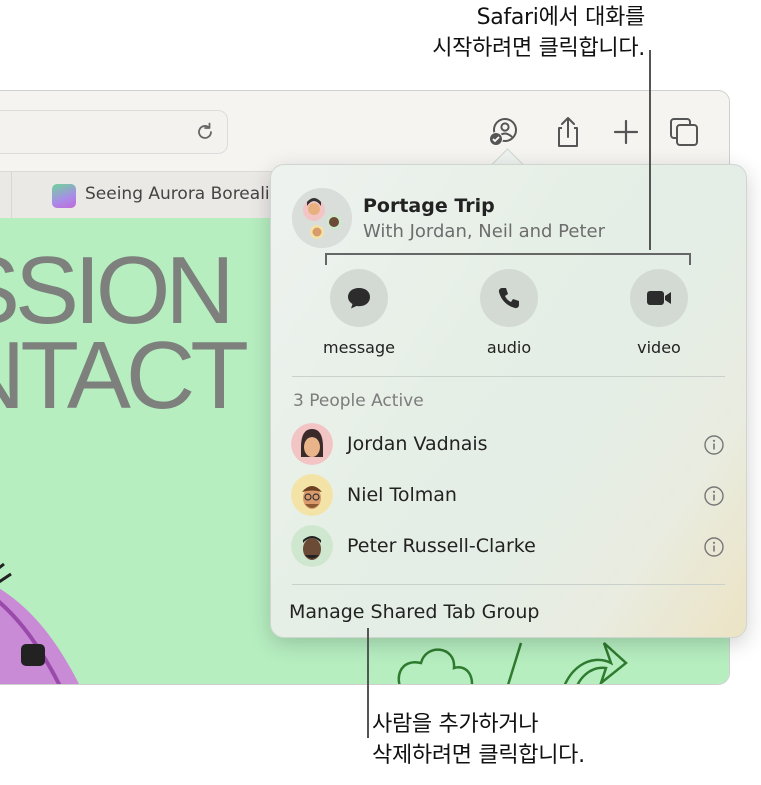 Image resolution: width=761 pixels, height=785 pixels. I want to click on phone-icon, so click(508, 298).